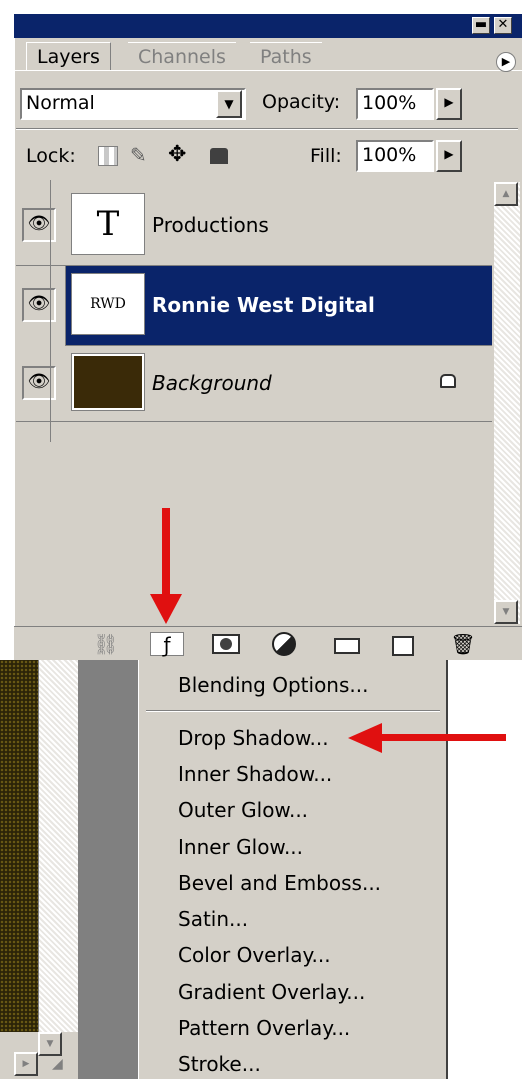  Describe the element at coordinates (506, 62) in the screenshot. I see `panel-menu-icon: ▶` at that location.